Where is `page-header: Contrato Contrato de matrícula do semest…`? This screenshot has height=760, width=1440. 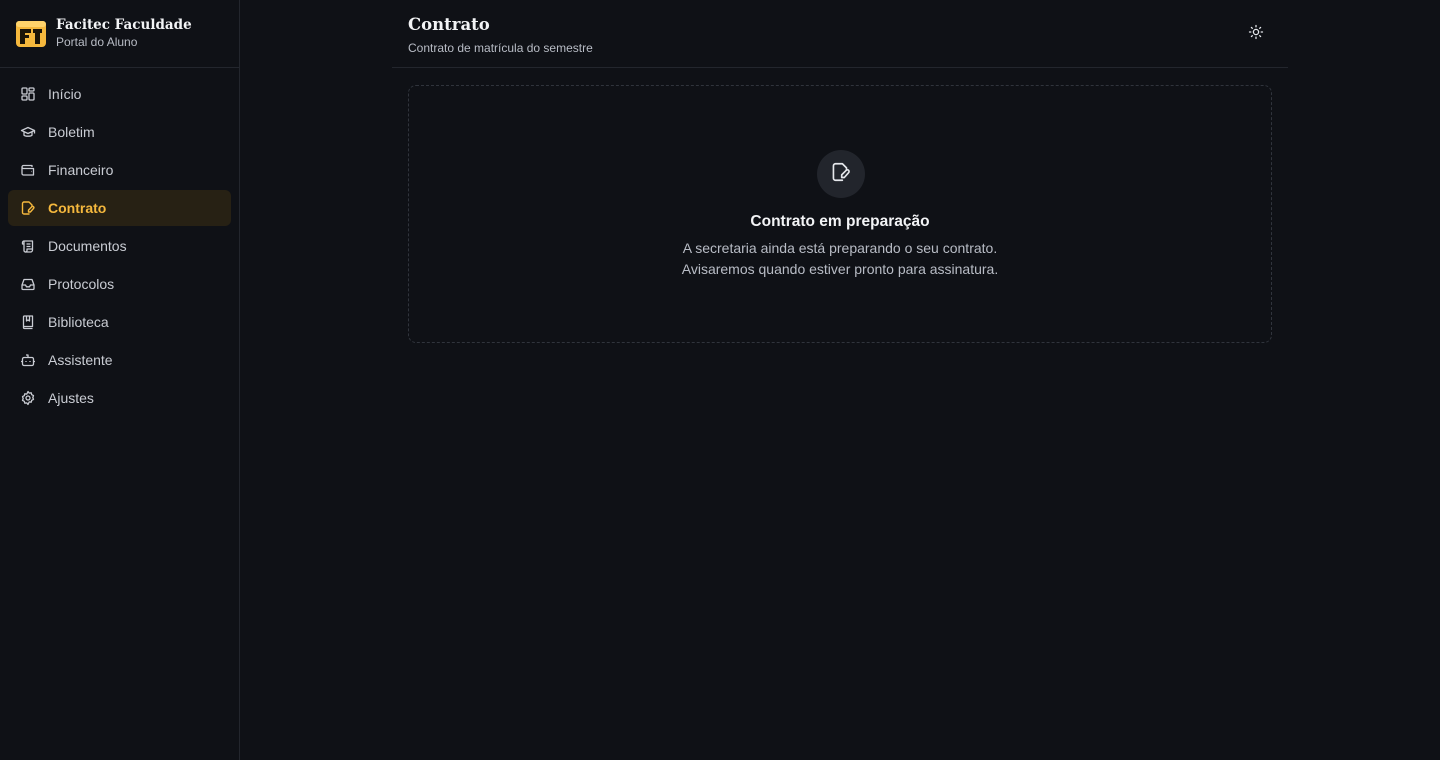 page-header: Contrato Contrato de matrícula do semest… is located at coordinates (840, 34).